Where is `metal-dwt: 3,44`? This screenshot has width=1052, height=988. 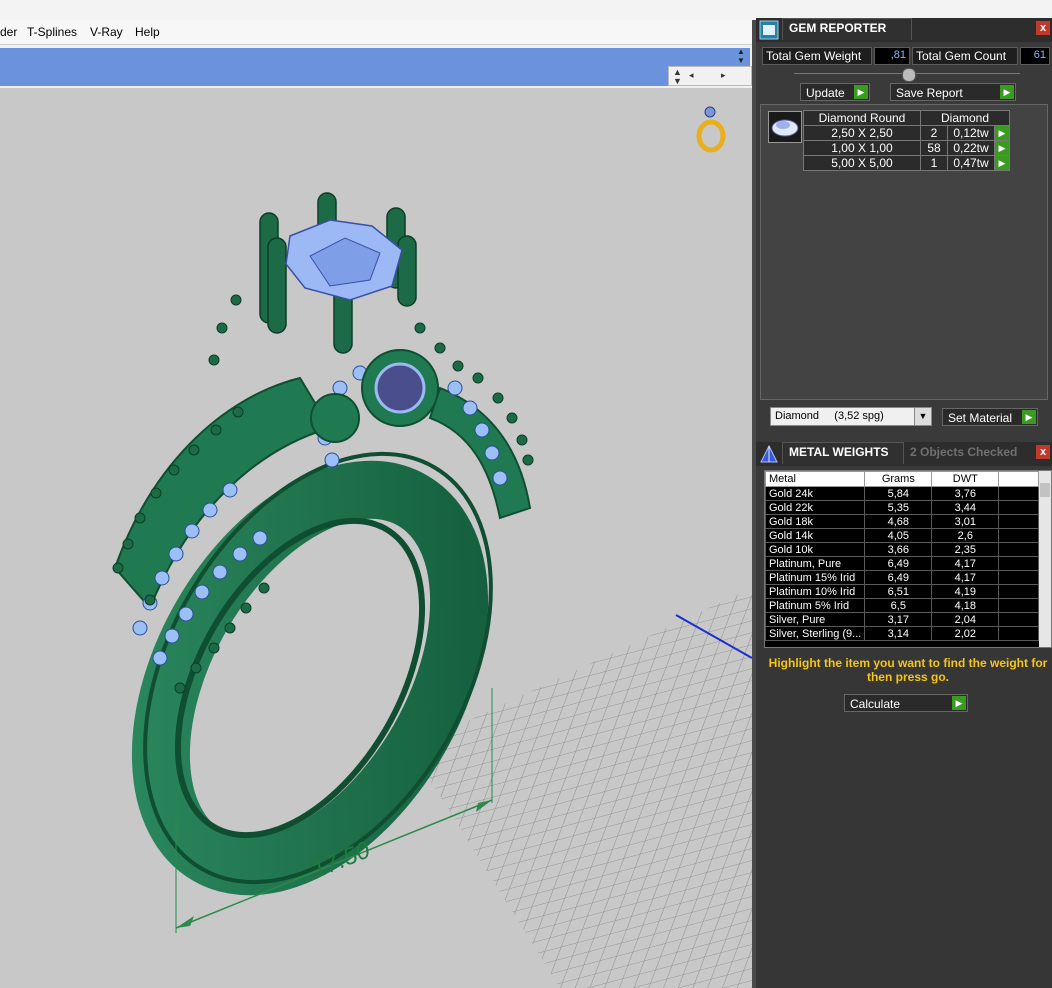 metal-dwt: 3,44 is located at coordinates (965, 507).